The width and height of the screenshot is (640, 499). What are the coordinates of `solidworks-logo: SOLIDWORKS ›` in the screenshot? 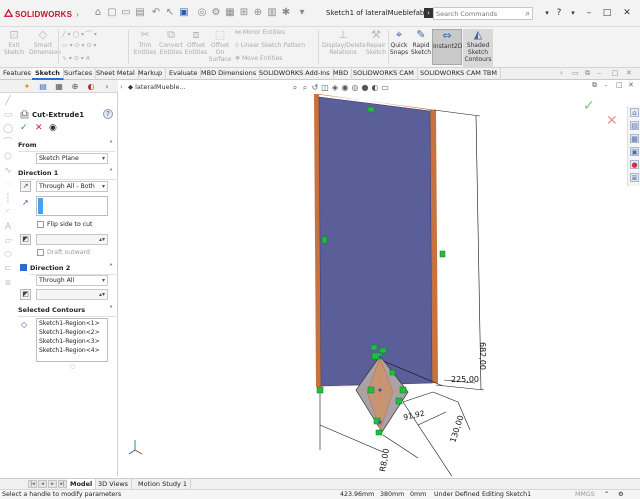 It's located at (41, 13).